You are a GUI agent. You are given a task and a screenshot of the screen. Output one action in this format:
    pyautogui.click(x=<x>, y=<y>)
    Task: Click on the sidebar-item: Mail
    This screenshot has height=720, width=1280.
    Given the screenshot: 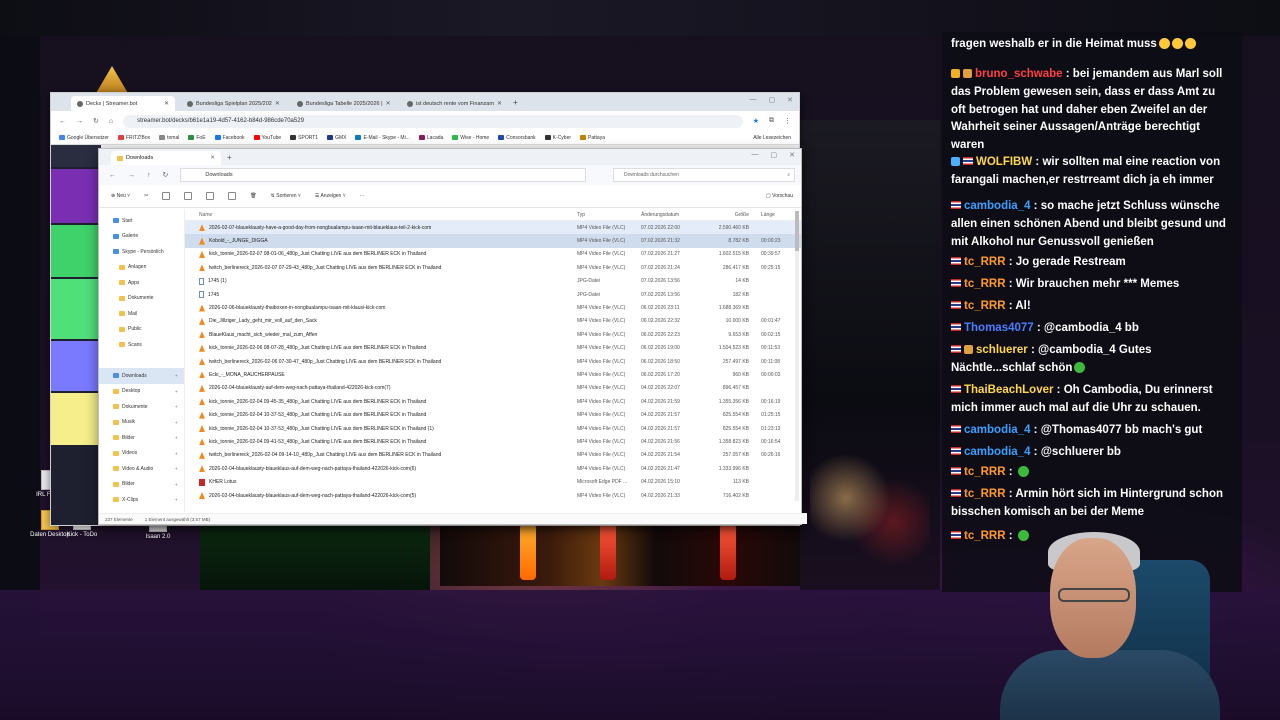 What is the action you would take?
    pyautogui.click(x=141, y=314)
    